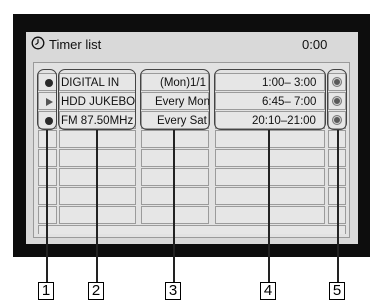 The height and width of the screenshot is (304, 379). What do you see at coordinates (47, 99) in the screenshot?
I see `status-column-outline` at bounding box center [47, 99].